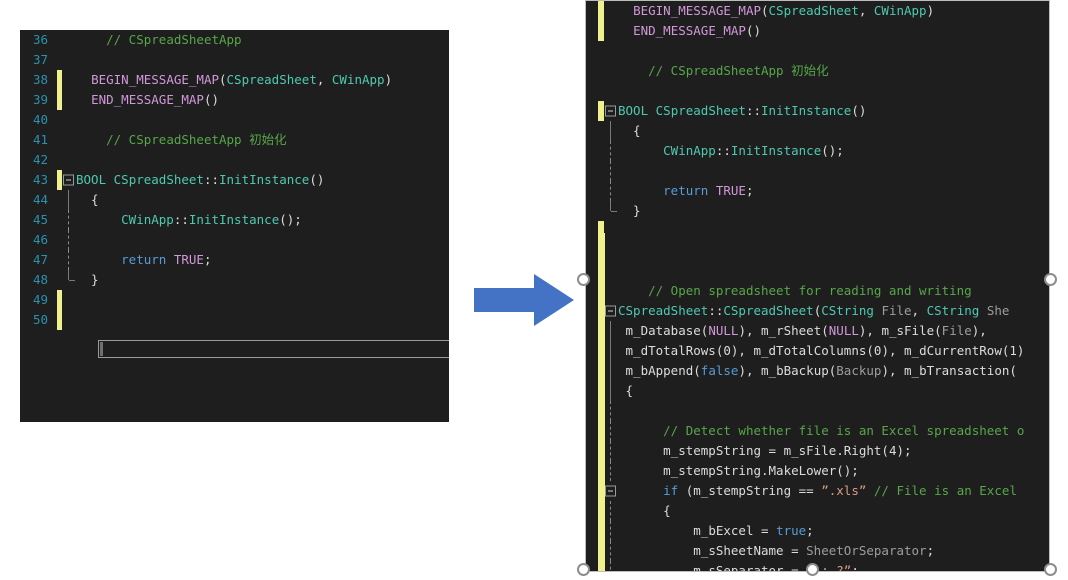  Describe the element at coordinates (40, 179) in the screenshot. I see `line-number: 43` at that location.